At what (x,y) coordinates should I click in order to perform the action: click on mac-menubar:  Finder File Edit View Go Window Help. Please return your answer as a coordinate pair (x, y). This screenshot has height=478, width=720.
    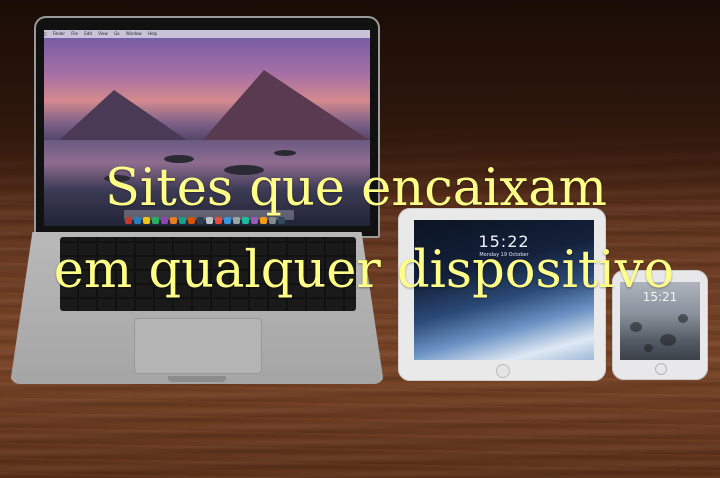
    Looking at the image, I should click on (207, 34).